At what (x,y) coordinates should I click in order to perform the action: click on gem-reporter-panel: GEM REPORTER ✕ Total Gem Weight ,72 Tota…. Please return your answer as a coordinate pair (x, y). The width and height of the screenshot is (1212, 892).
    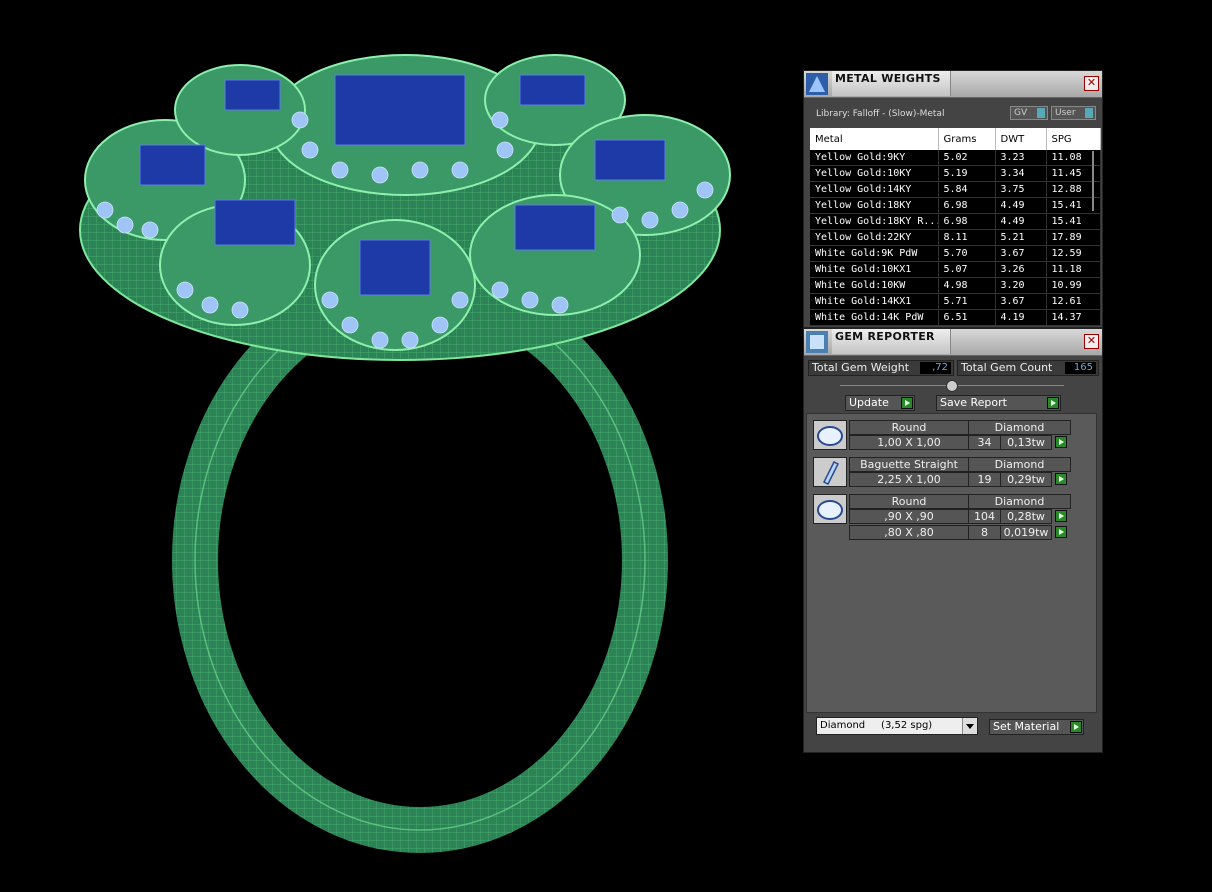
    Looking at the image, I should click on (953, 540).